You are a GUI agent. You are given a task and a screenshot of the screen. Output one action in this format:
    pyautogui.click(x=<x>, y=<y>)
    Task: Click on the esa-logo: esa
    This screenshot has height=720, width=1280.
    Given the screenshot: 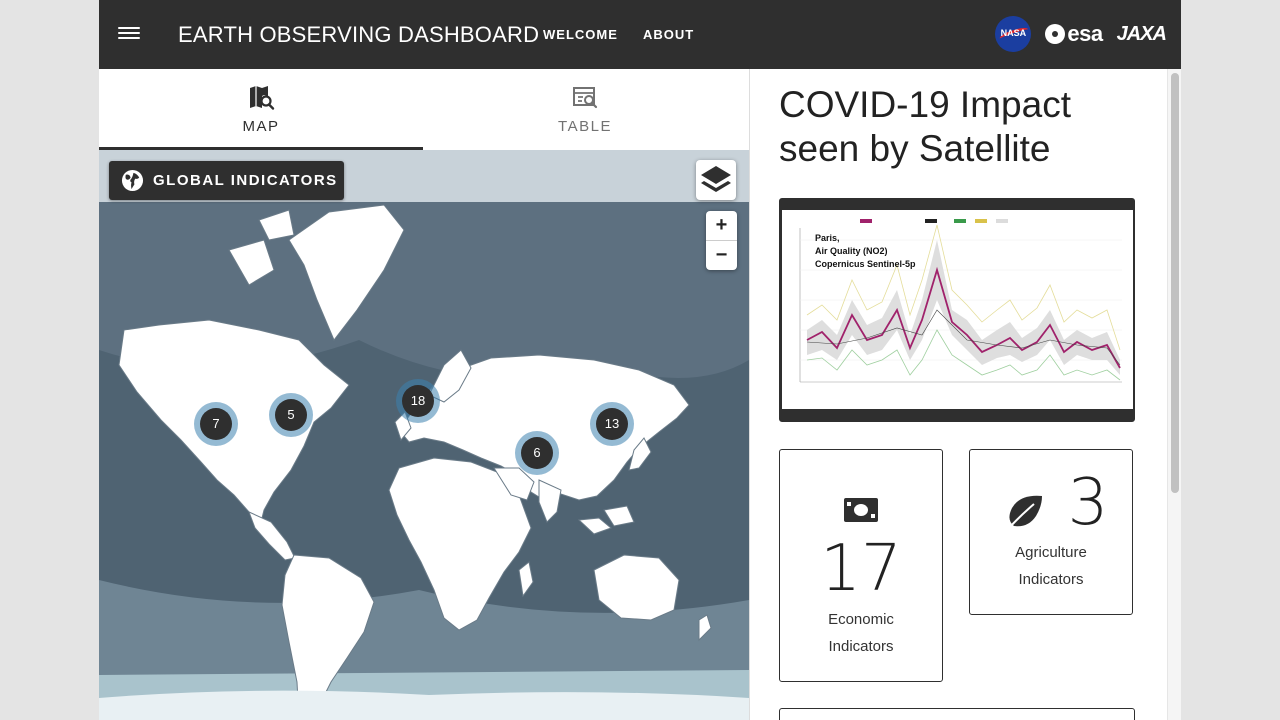 What is the action you would take?
    pyautogui.click(x=1074, y=34)
    